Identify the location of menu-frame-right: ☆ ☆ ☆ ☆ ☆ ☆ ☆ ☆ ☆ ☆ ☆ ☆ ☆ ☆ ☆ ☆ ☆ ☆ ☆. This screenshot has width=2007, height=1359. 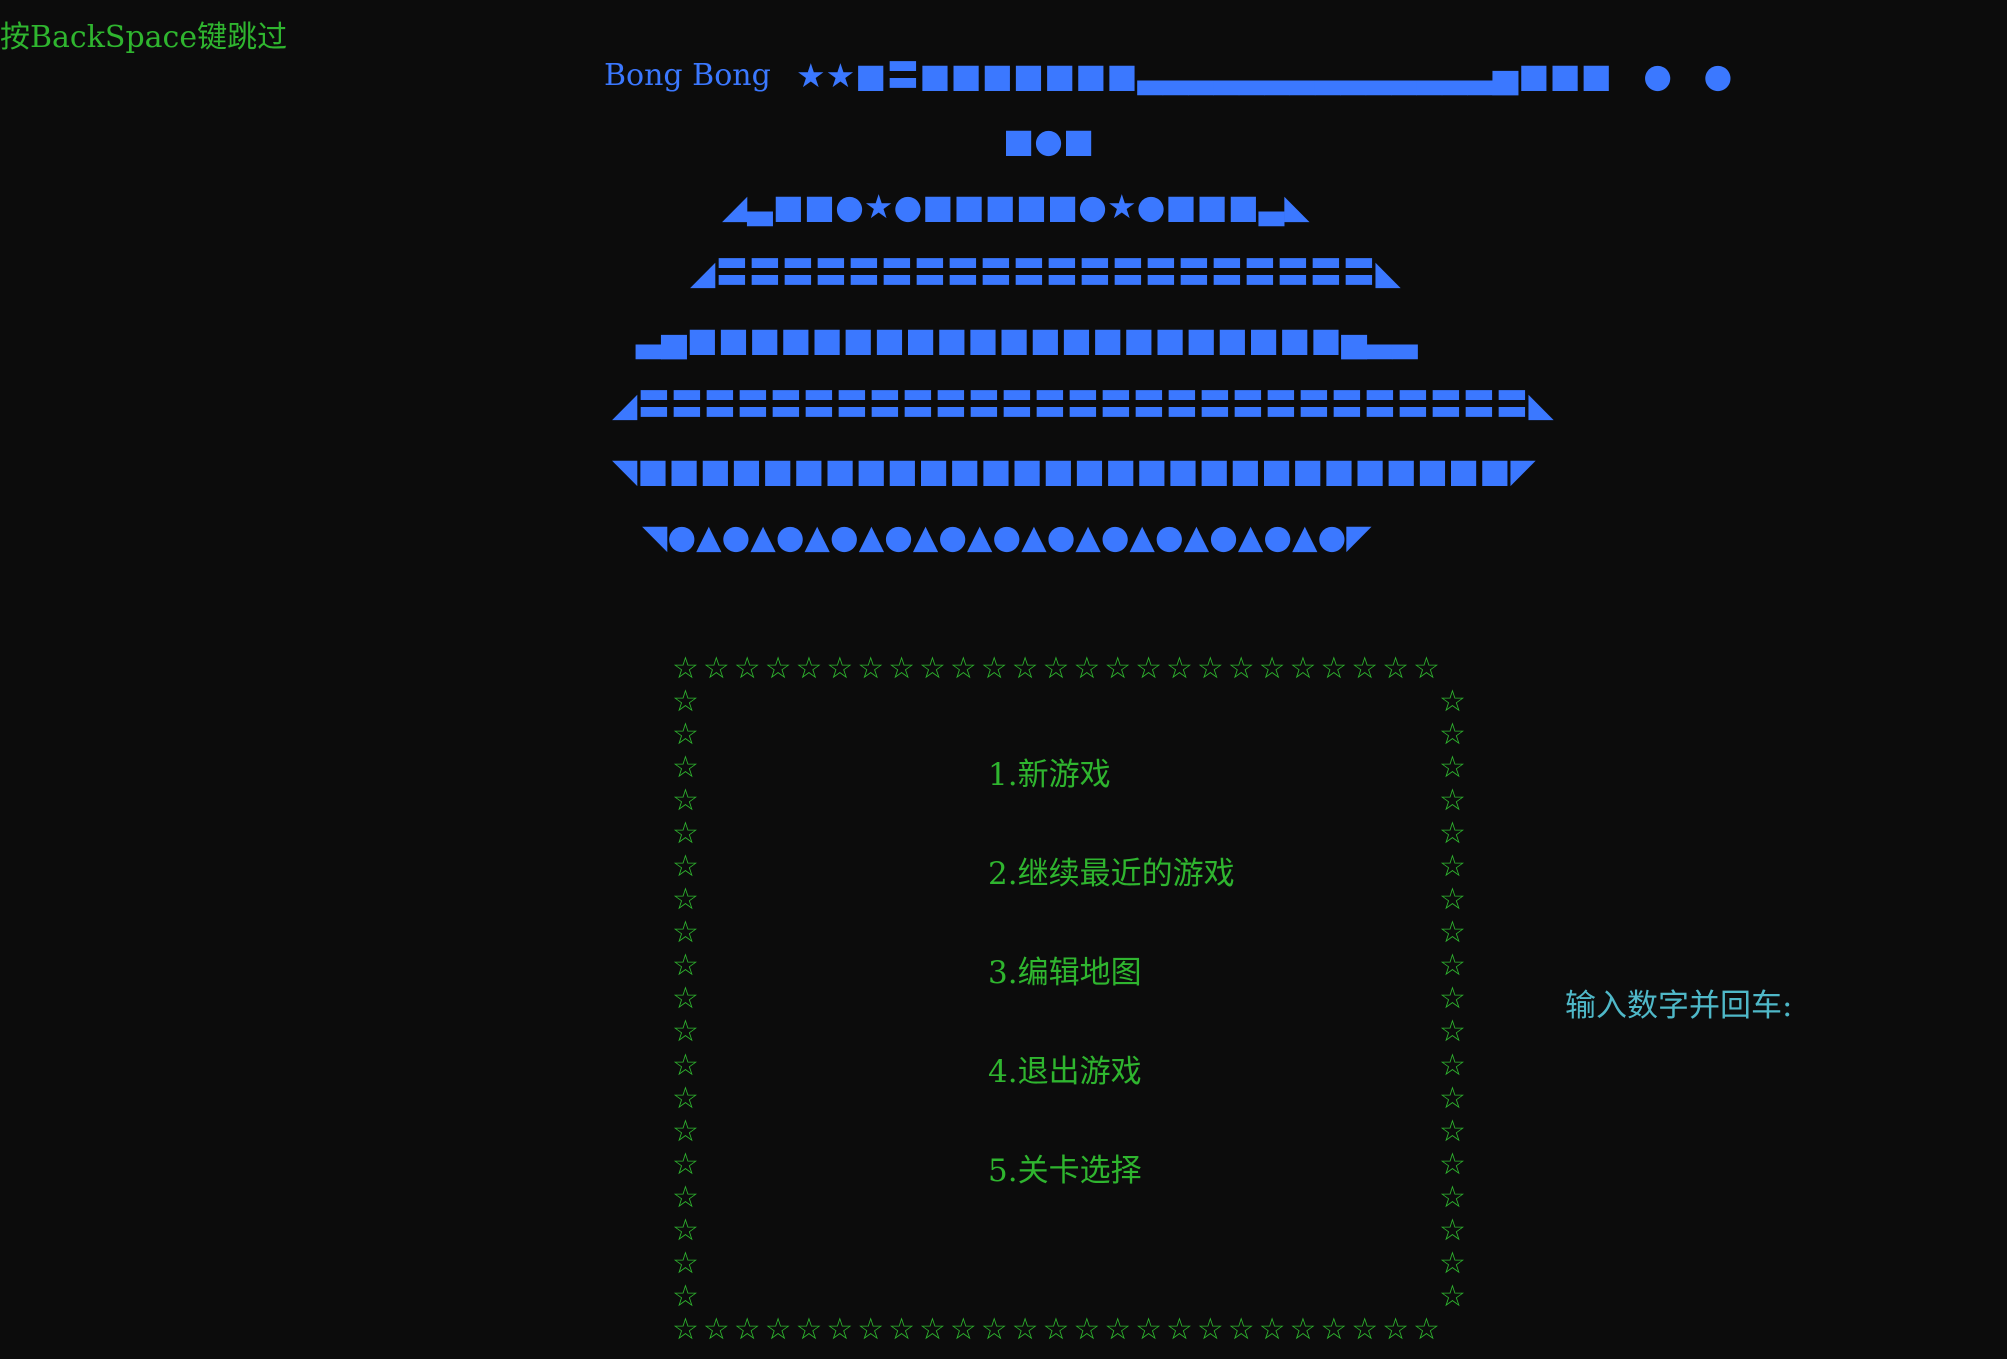
(1453, 999).